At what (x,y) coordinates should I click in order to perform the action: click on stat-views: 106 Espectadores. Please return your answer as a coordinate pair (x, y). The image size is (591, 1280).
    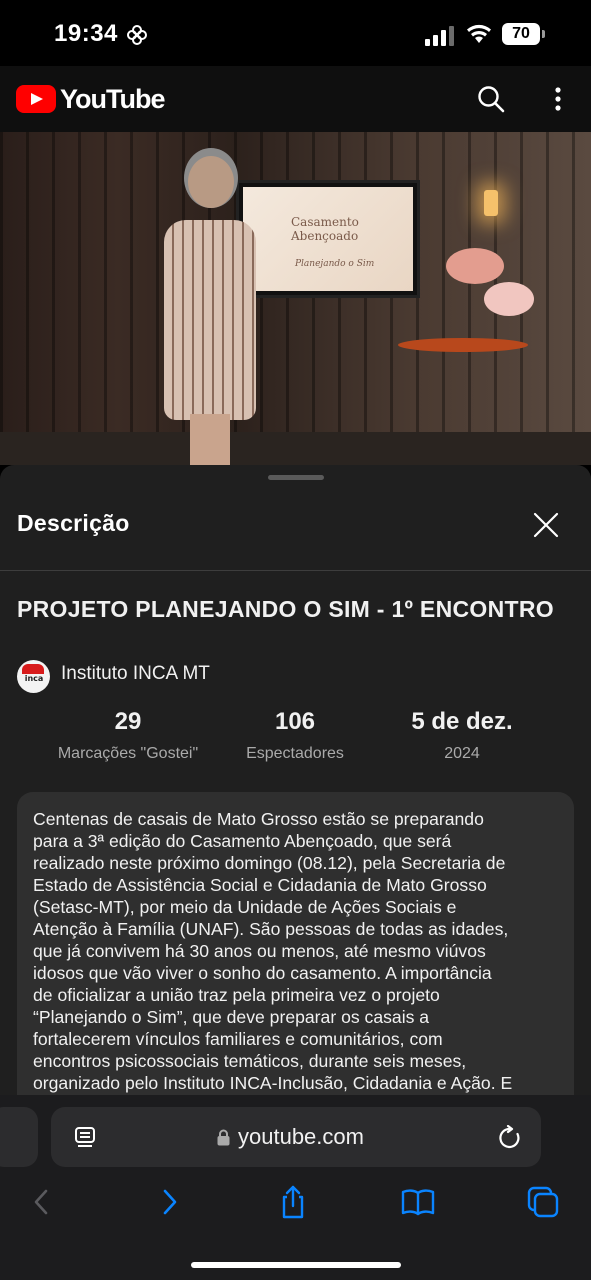
    Looking at the image, I should click on (295, 735).